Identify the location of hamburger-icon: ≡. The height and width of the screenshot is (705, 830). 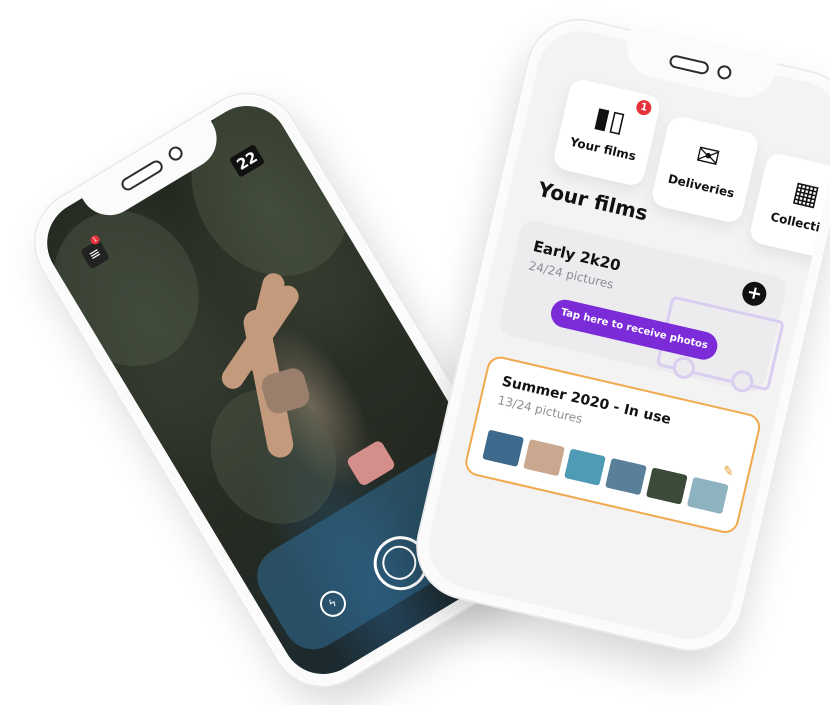
(95, 254).